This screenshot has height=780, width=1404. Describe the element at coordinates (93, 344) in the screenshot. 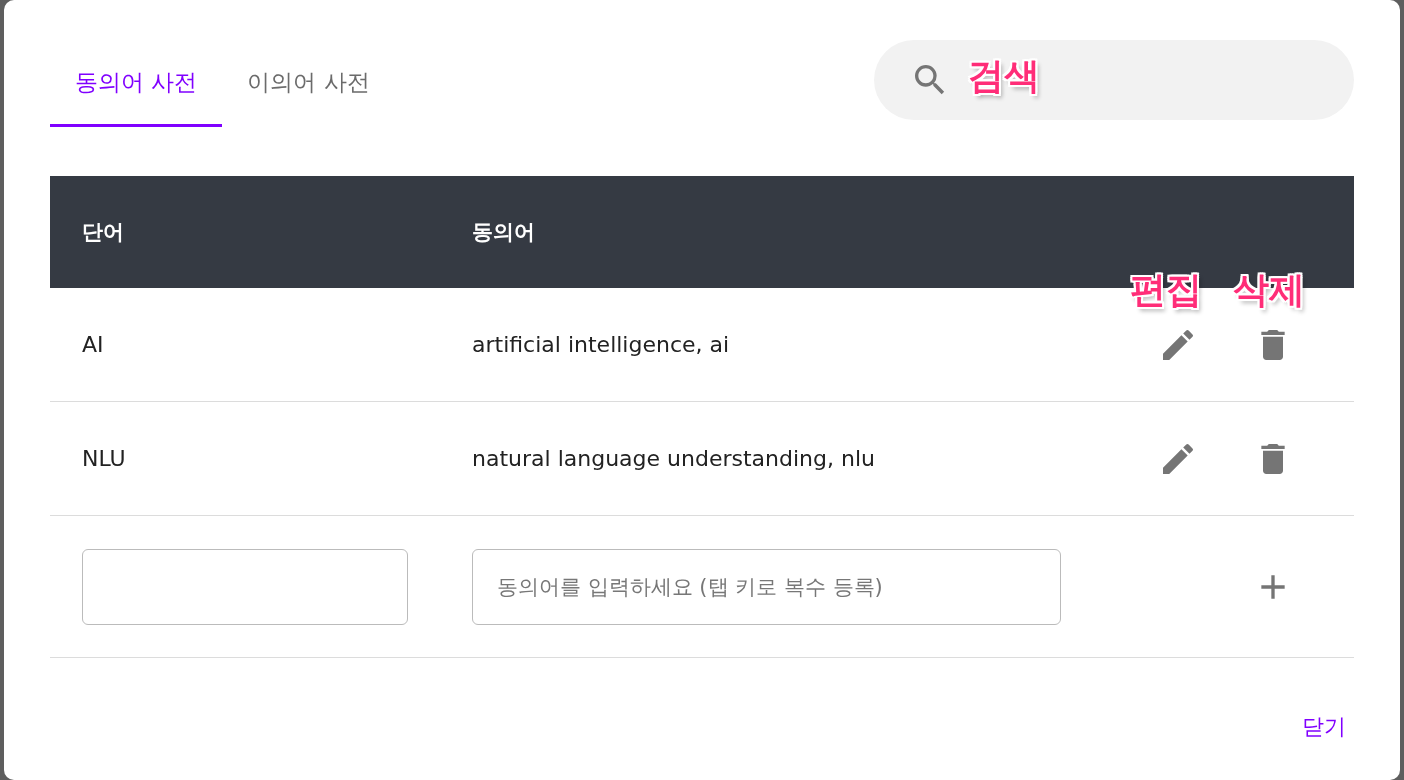

I see `table-cell-text: AI` at that location.